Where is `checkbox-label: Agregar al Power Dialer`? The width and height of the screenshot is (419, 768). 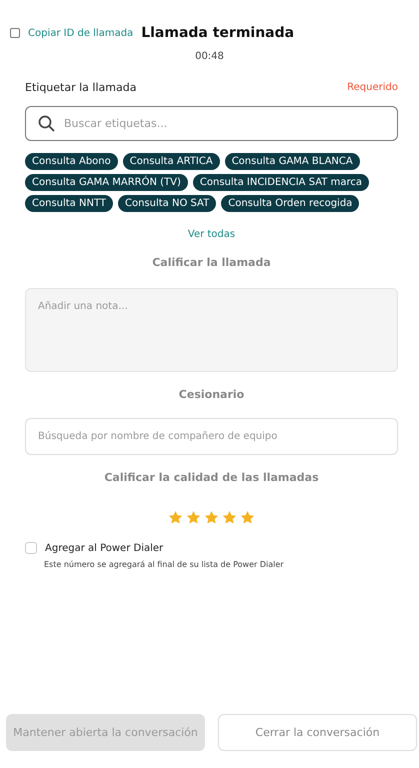 checkbox-label: Agregar al Power Dialer is located at coordinates (104, 548).